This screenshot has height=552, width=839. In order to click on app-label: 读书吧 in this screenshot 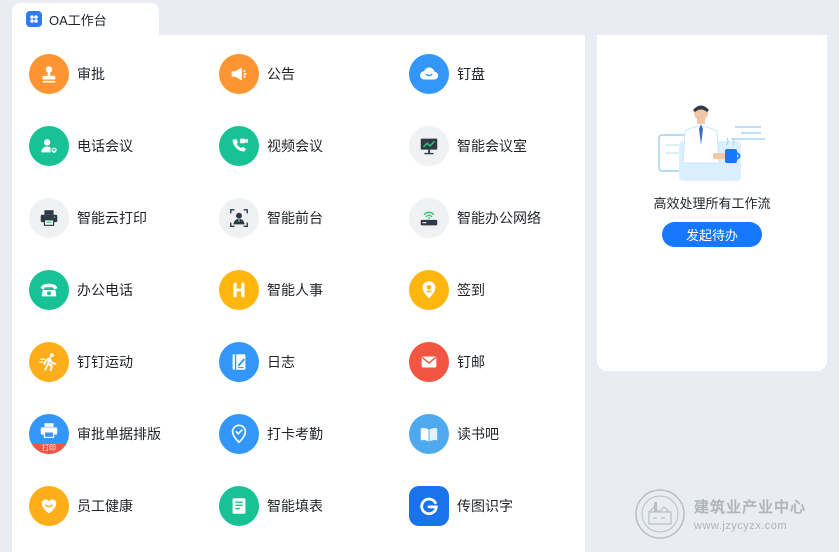, I will do `click(478, 434)`.